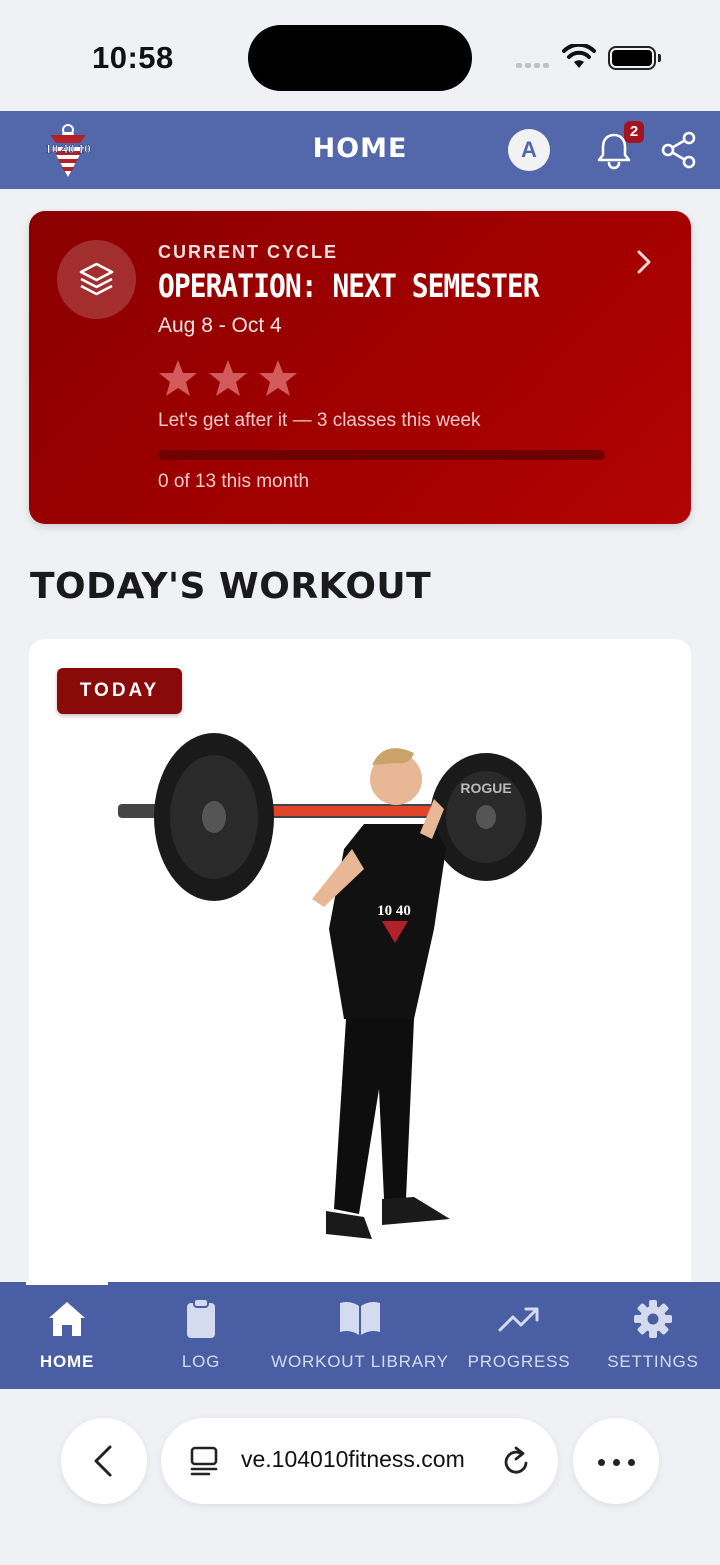 This screenshot has width=720, height=1565. What do you see at coordinates (360, 150) in the screenshot?
I see `app-header: 10 40 10 HOME A 2` at bounding box center [360, 150].